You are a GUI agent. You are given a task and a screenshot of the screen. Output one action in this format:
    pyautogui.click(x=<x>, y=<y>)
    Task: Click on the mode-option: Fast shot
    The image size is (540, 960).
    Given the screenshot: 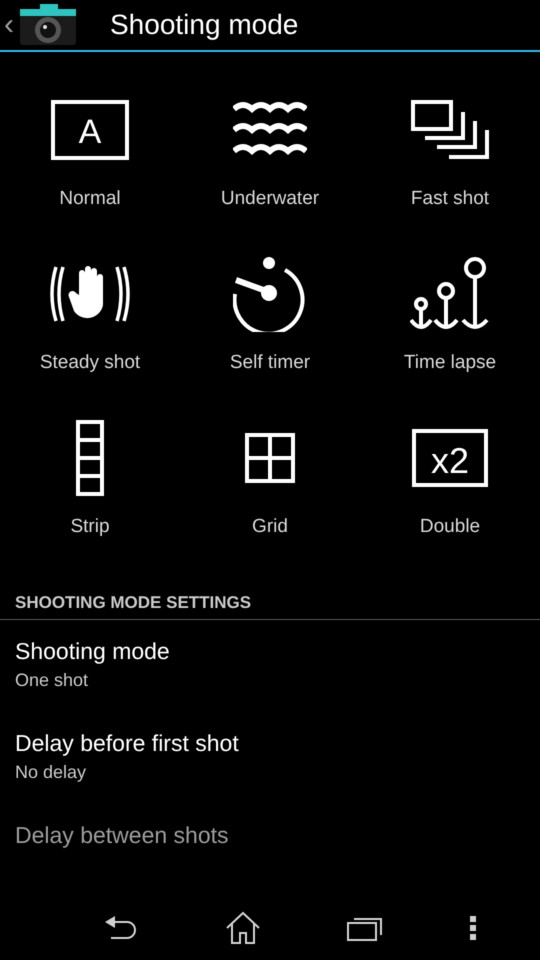 What is the action you would take?
    pyautogui.click(x=450, y=170)
    